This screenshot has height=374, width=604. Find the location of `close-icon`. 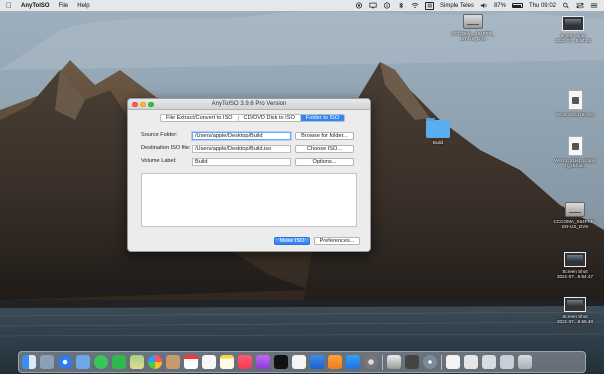

close-icon is located at coordinates (135, 104).